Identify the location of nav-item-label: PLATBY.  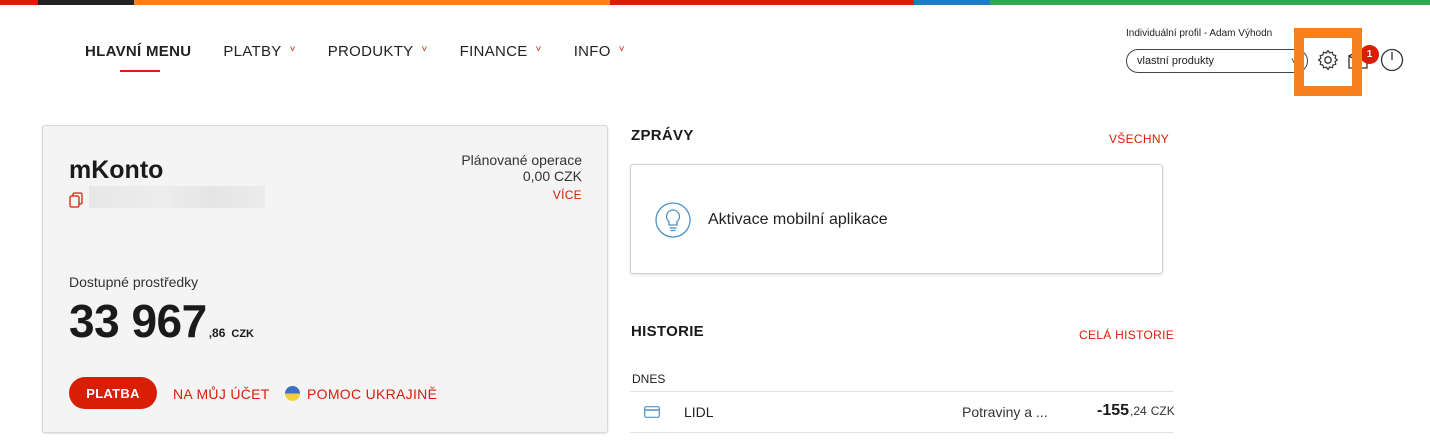
(252, 51).